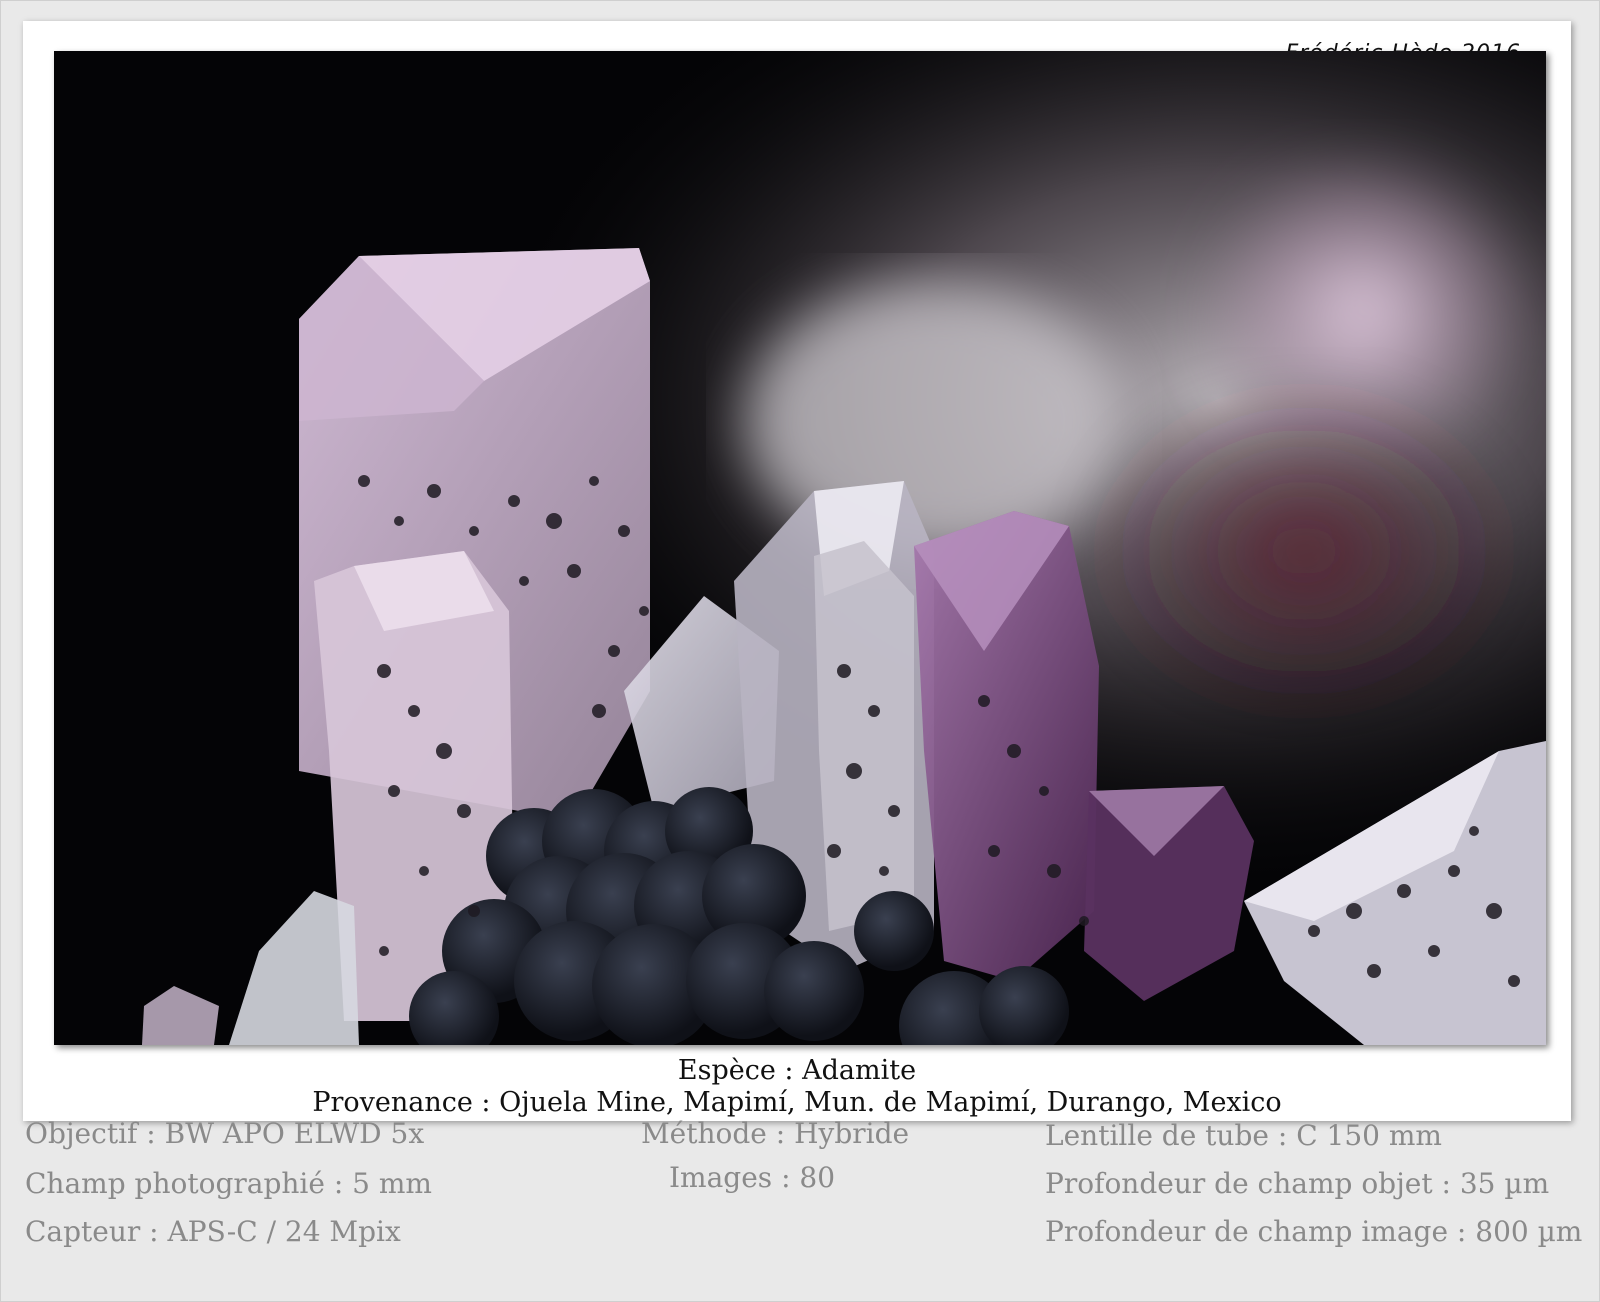 Image resolution: width=1600 pixels, height=1302 pixels. What do you see at coordinates (1243, 1135) in the screenshot?
I see `tube-lens-detail: Lentille de tube : C 150 mm` at bounding box center [1243, 1135].